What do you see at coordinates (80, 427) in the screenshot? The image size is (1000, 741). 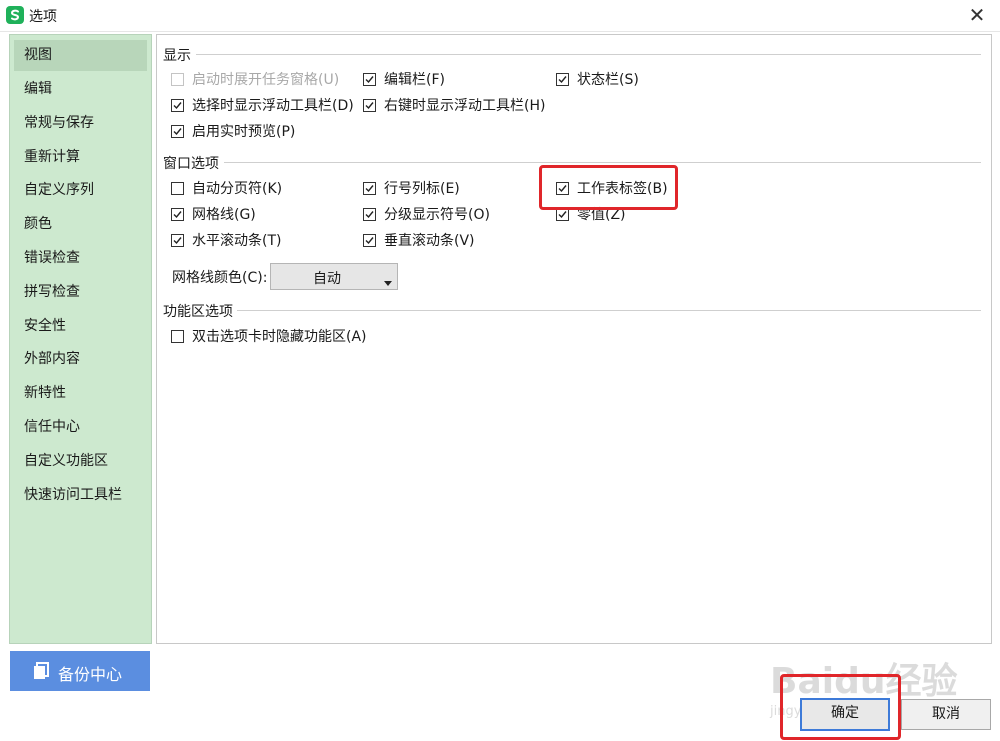 I see `sidebar-item-trust-center: 信任中心` at bounding box center [80, 427].